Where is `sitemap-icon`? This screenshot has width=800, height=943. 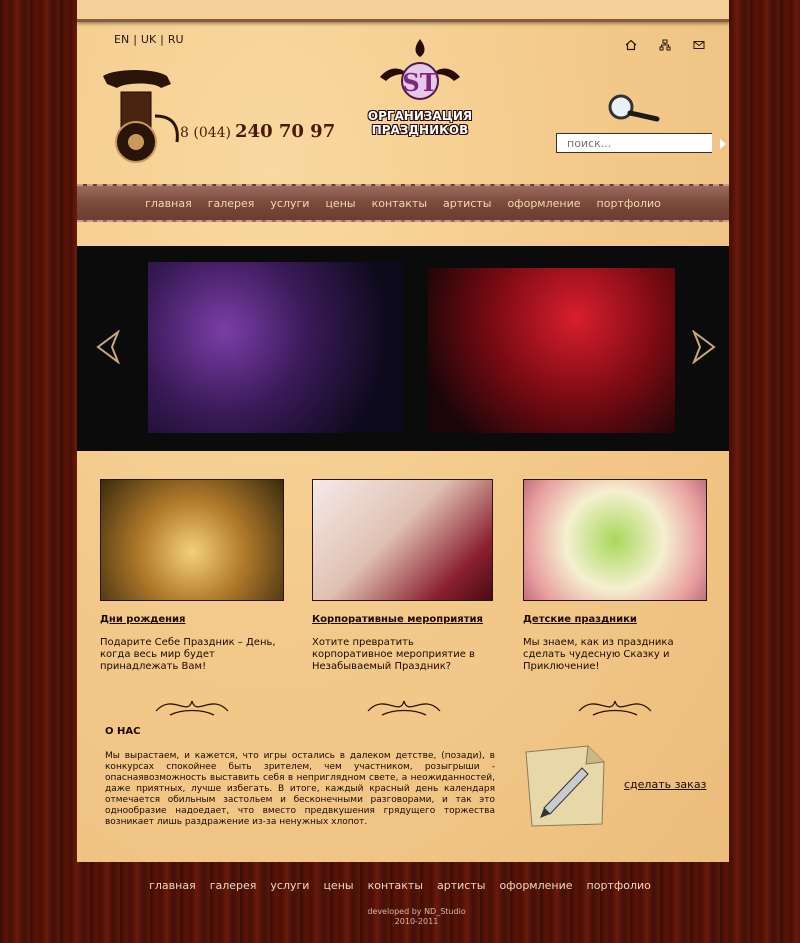 sitemap-icon is located at coordinates (665, 43).